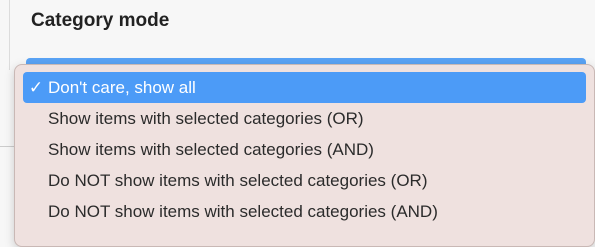  I want to click on menu-option-show-or: Show items with selected categories (OR), so click(304, 118).